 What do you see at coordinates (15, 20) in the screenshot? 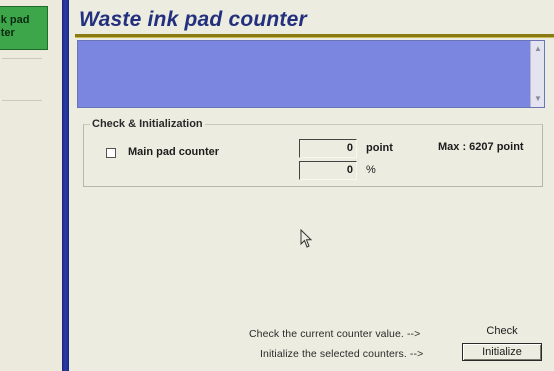
I see `sidebar-item-label-line1: nk pad` at bounding box center [15, 20].